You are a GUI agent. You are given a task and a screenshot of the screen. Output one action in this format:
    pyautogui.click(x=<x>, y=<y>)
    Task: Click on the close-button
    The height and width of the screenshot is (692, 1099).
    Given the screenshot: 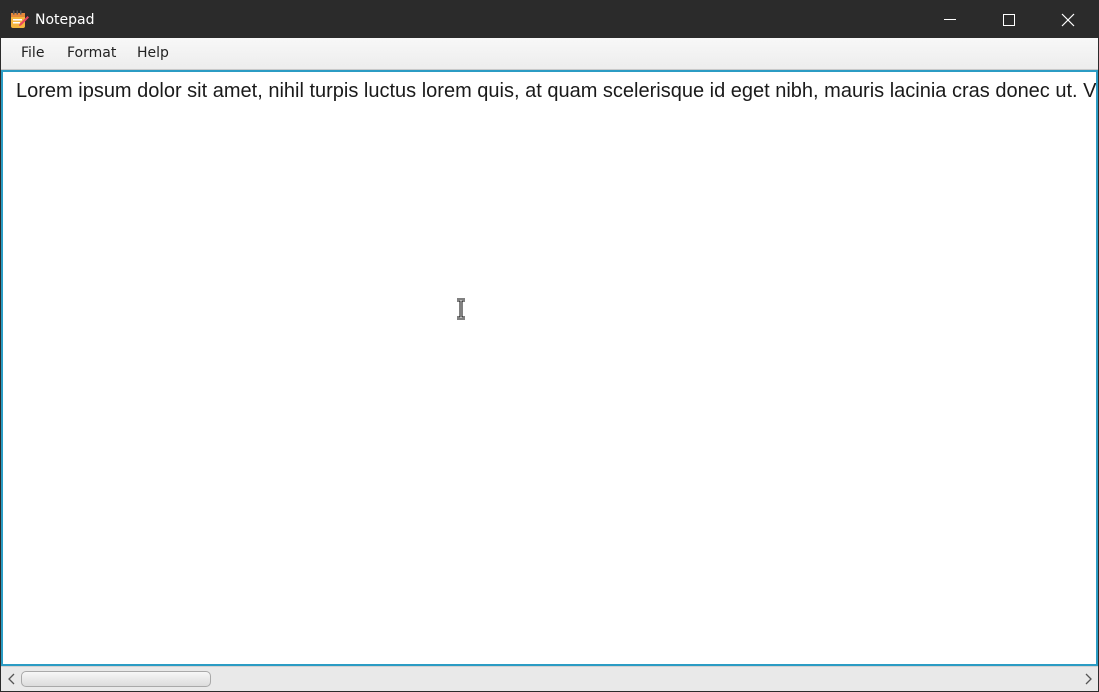 What is the action you would take?
    pyautogui.click(x=1068, y=19)
    